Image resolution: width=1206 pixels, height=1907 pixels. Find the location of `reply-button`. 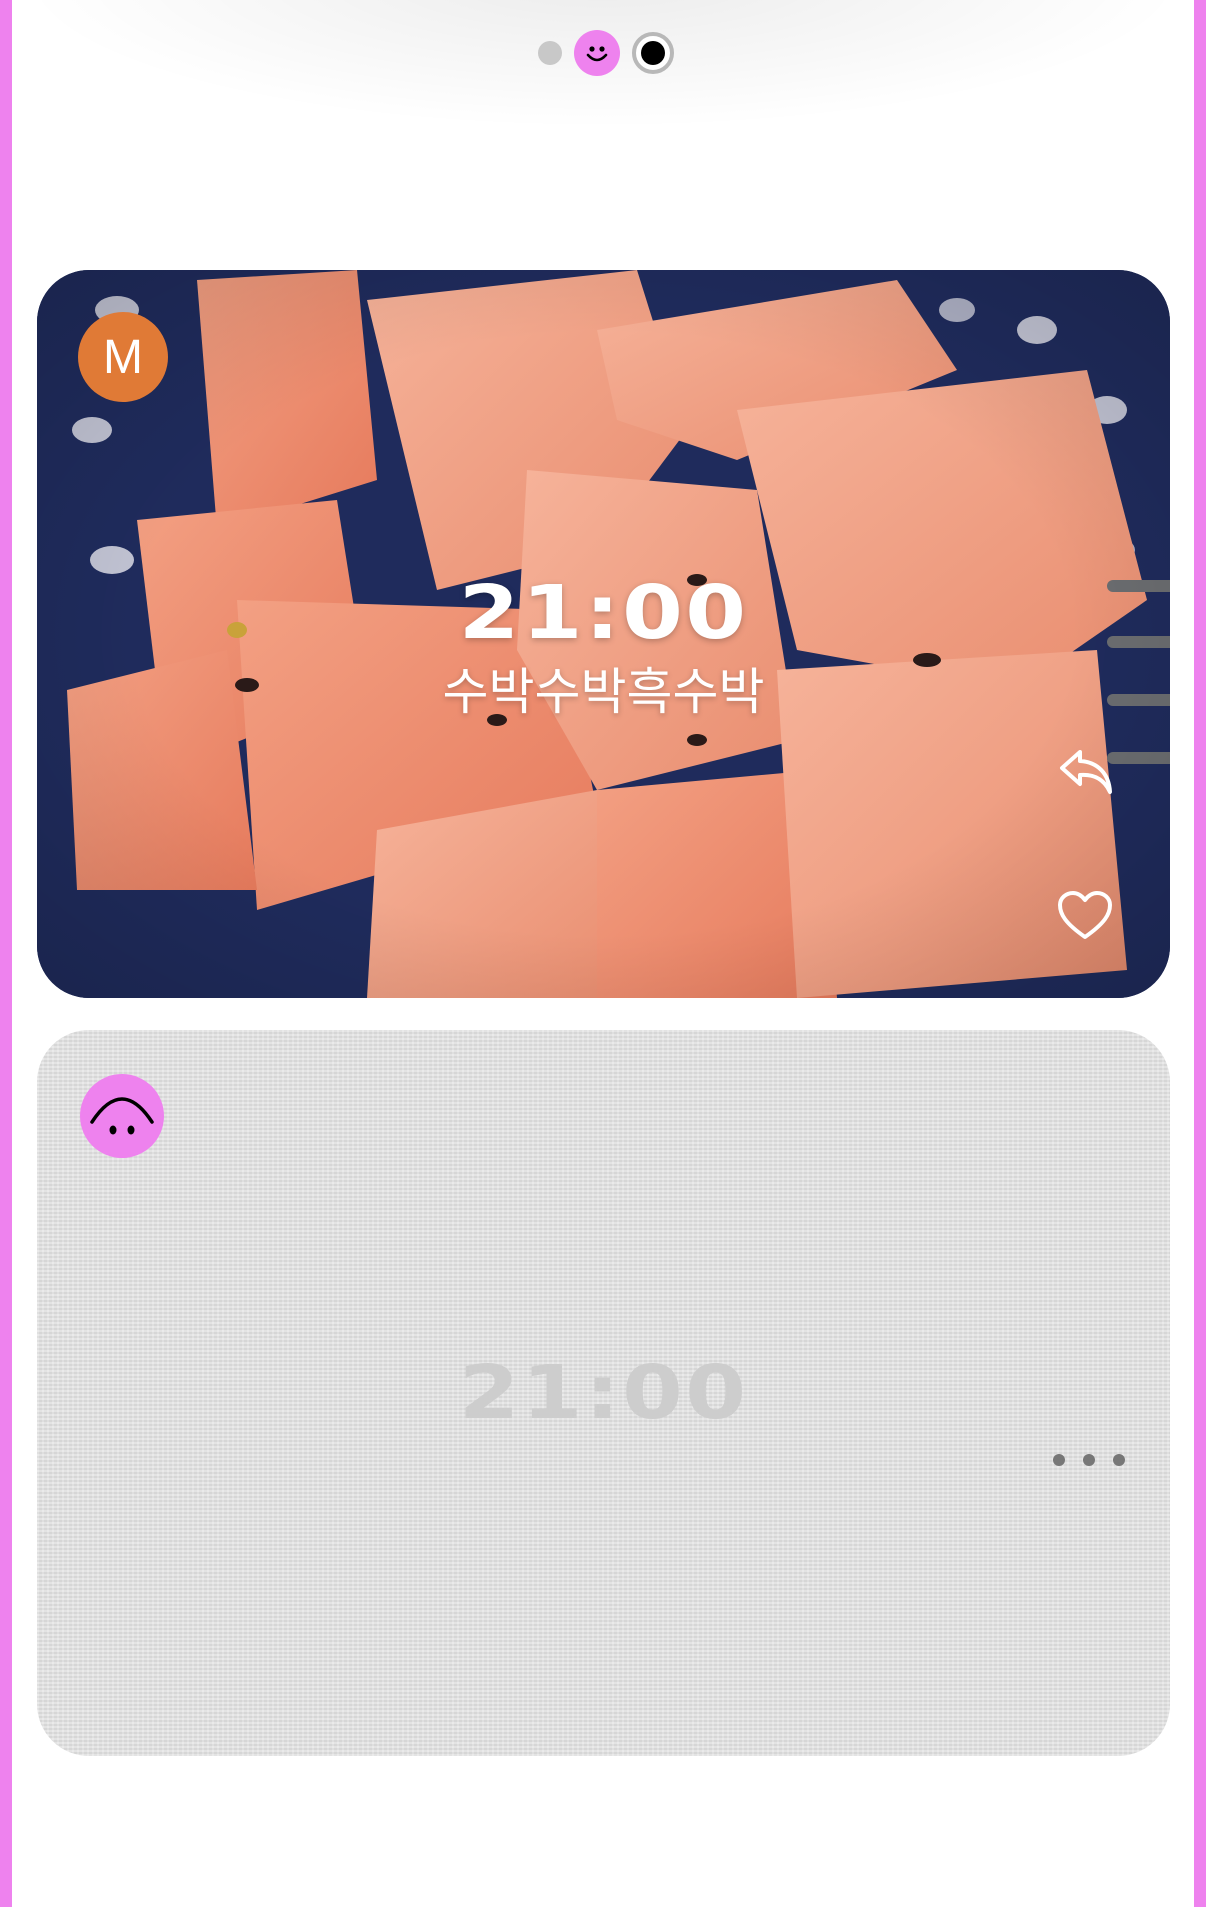

reply-button is located at coordinates (1085, 772).